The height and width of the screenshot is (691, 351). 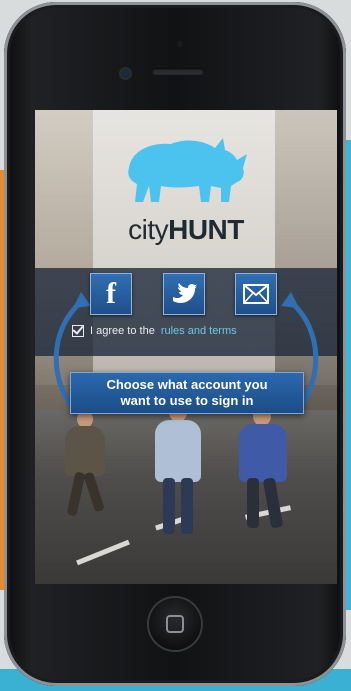 What do you see at coordinates (125, 73) in the screenshot?
I see `front-camera-icon` at bounding box center [125, 73].